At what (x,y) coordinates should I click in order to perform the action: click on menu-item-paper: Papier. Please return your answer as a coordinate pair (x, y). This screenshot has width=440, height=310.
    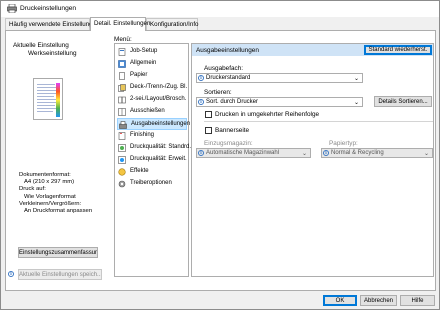
    Looking at the image, I should click on (152, 76).